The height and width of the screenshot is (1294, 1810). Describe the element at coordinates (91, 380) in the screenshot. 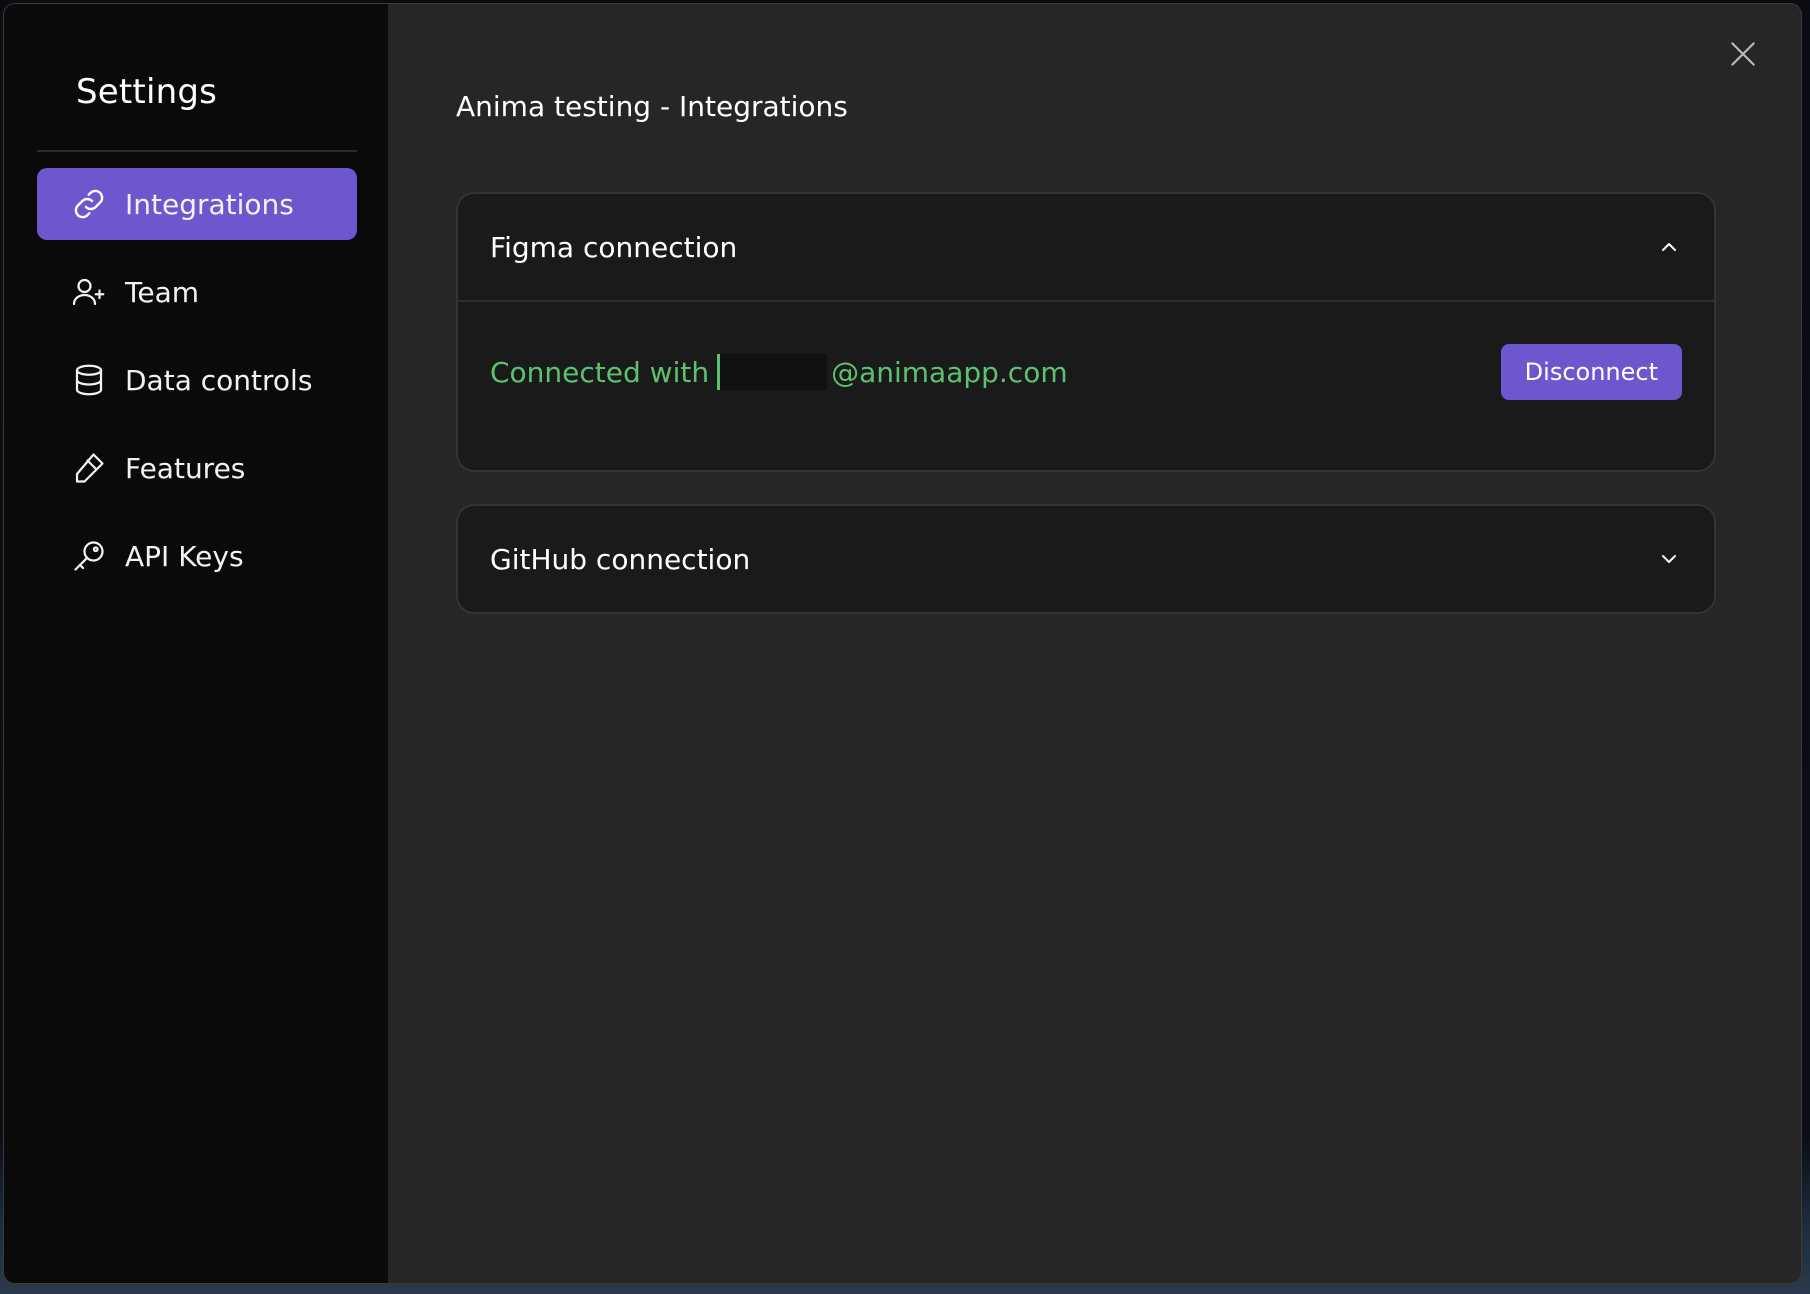

I see `database-icon` at that location.